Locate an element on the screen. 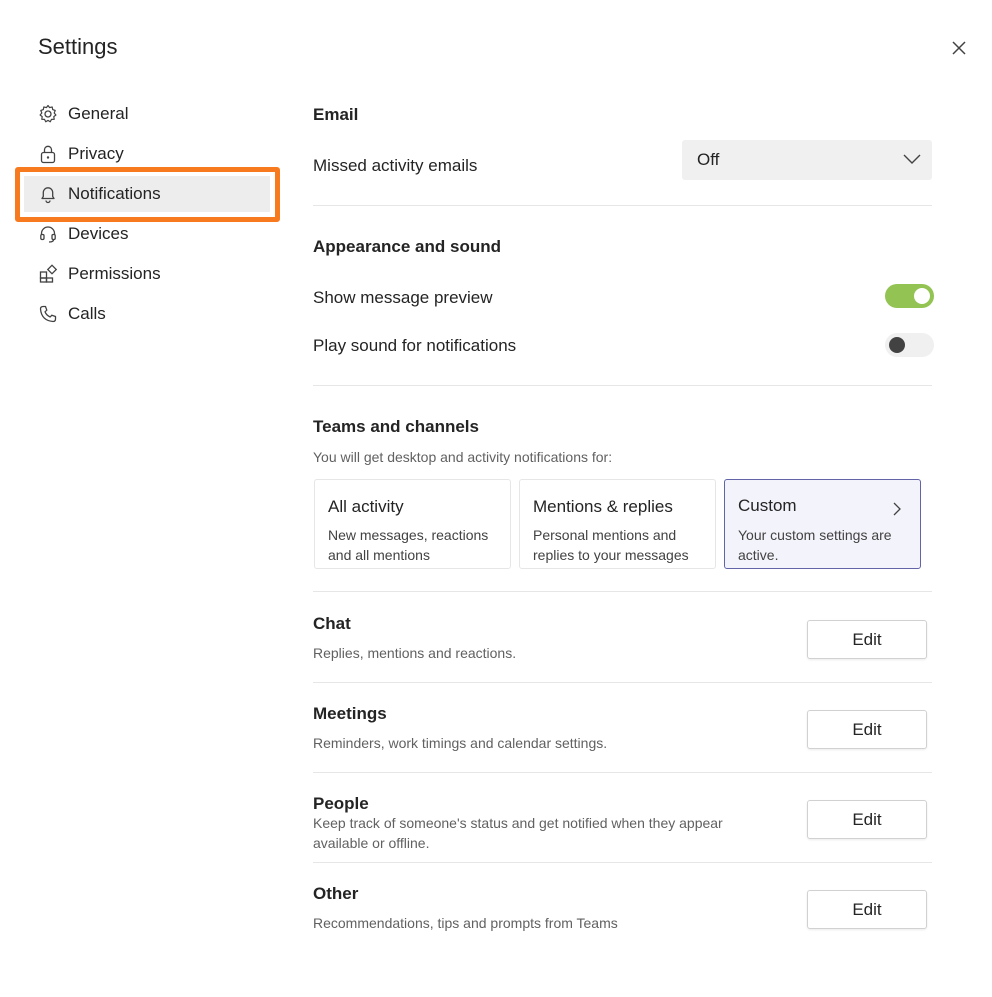 Image resolution: width=992 pixels, height=997 pixels. sidebar-item-label: General is located at coordinates (98, 113).